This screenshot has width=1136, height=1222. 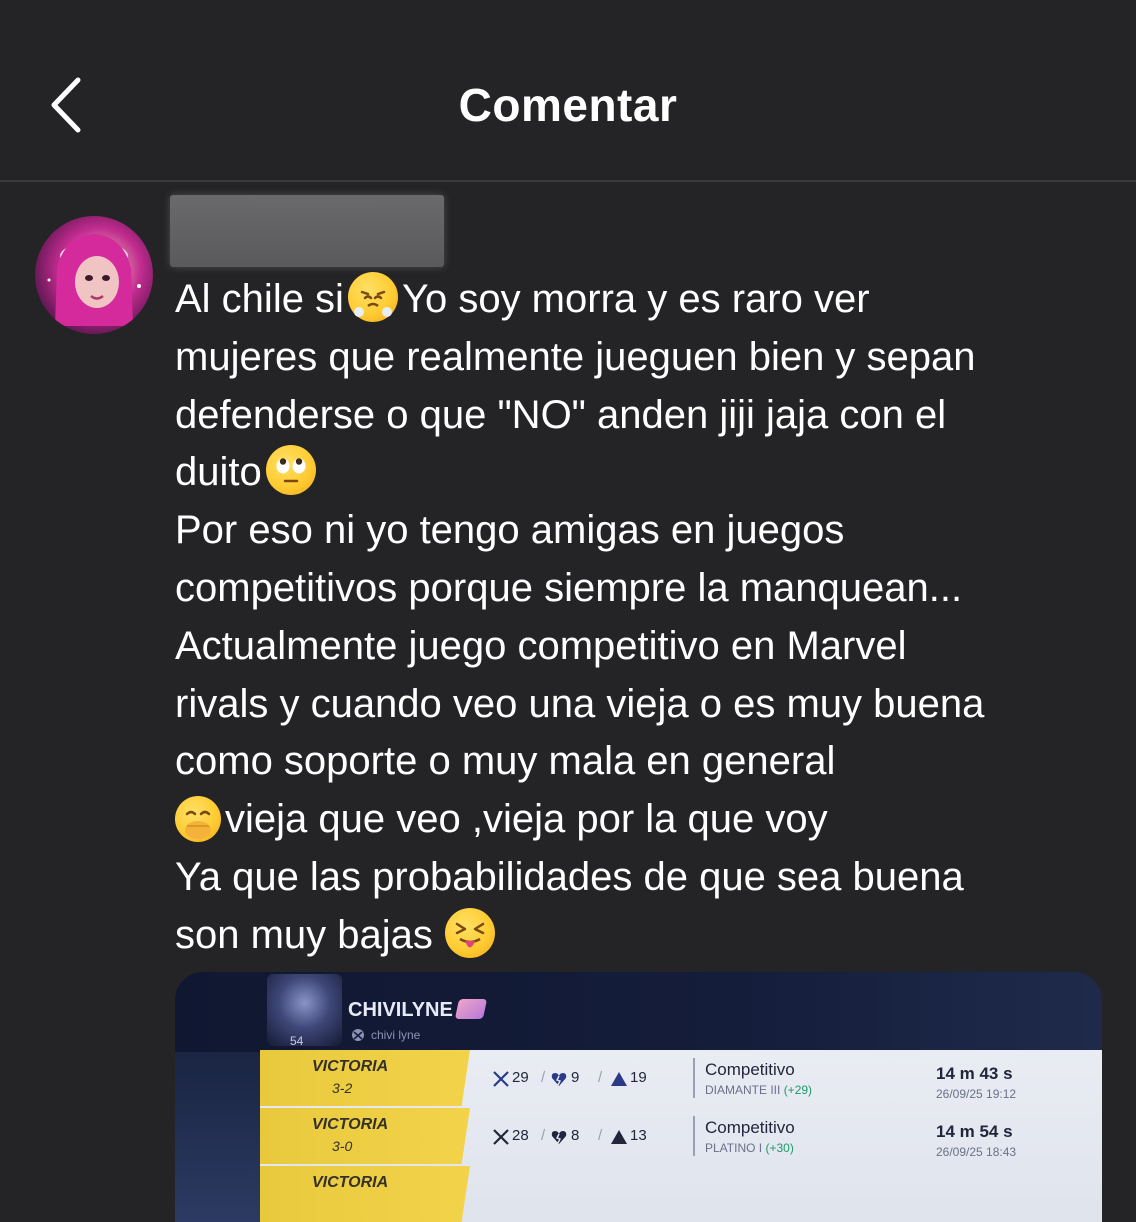 What do you see at coordinates (974, 1131) in the screenshot?
I see `match-duration: 14 m 54 s` at bounding box center [974, 1131].